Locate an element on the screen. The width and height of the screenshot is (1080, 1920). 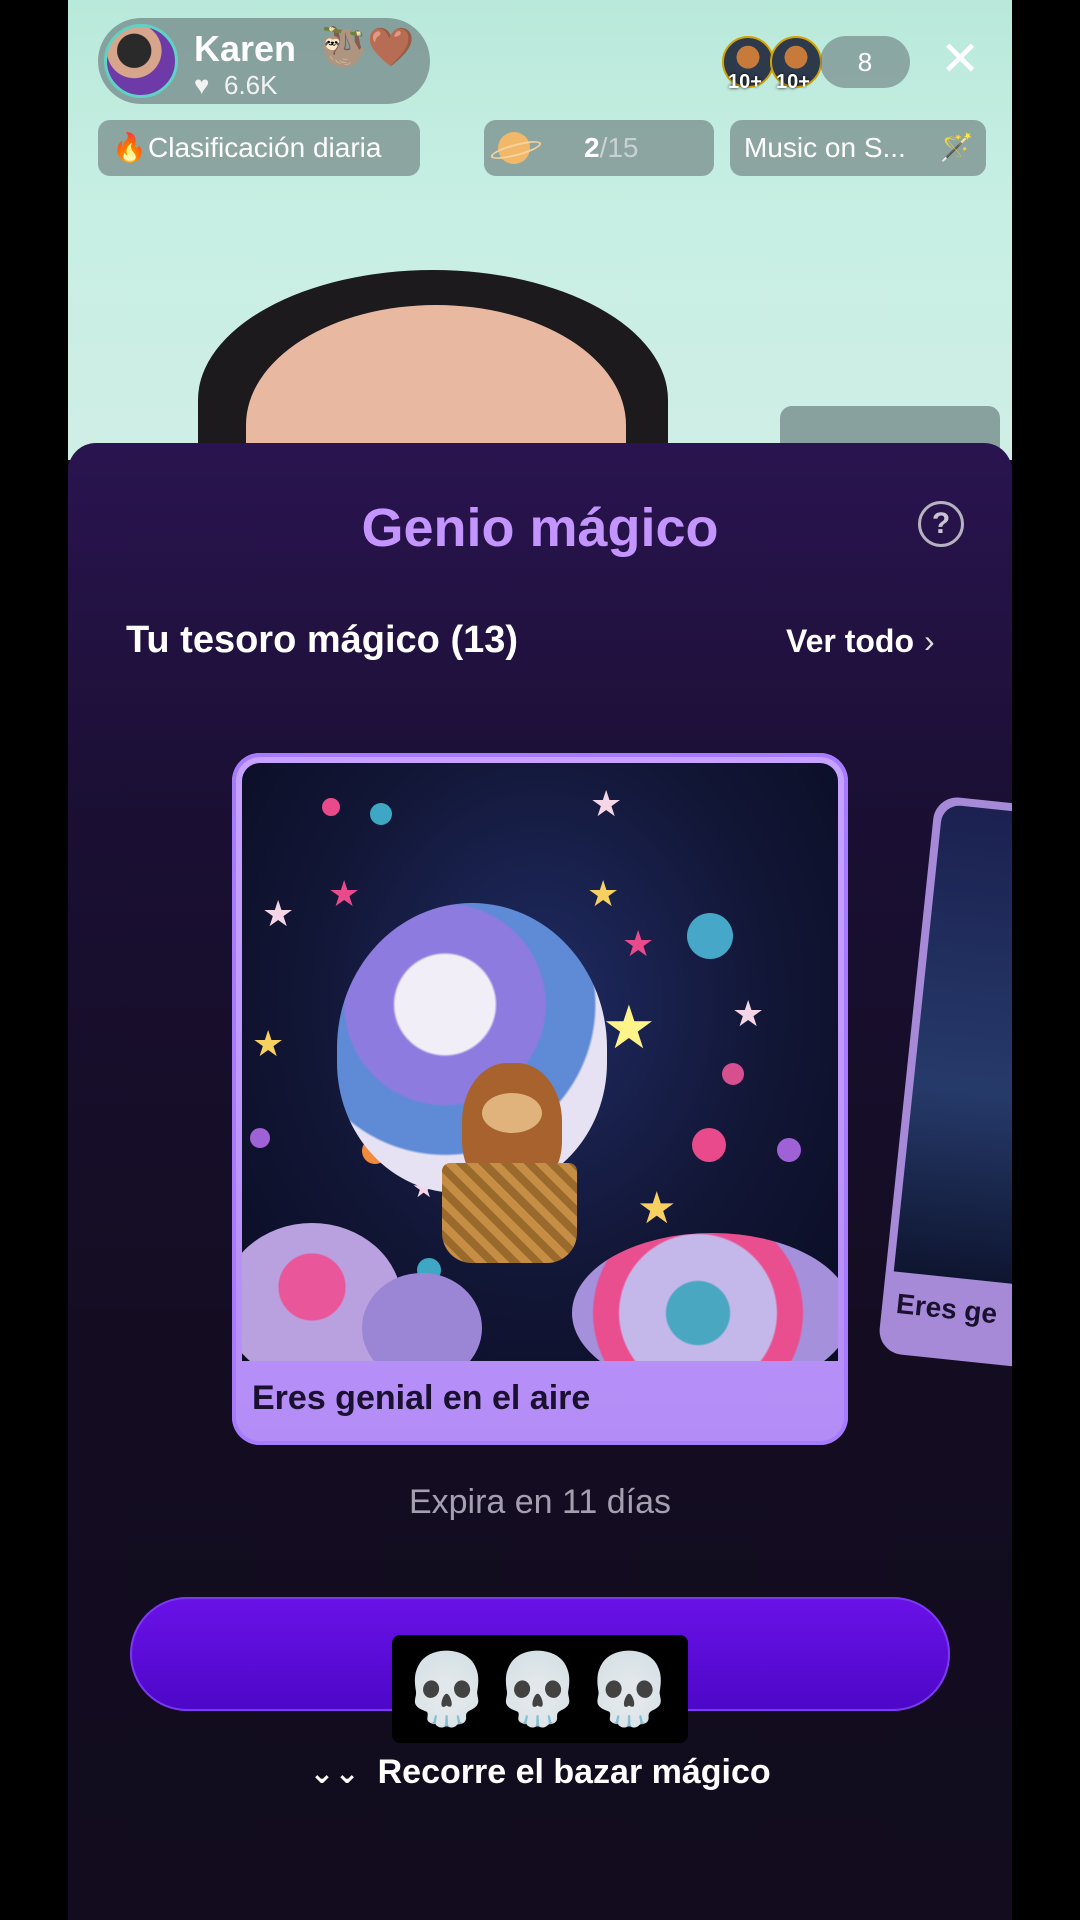
host-card: Karen 🦥🤎 ♥ 6.6K is located at coordinates (264, 61).